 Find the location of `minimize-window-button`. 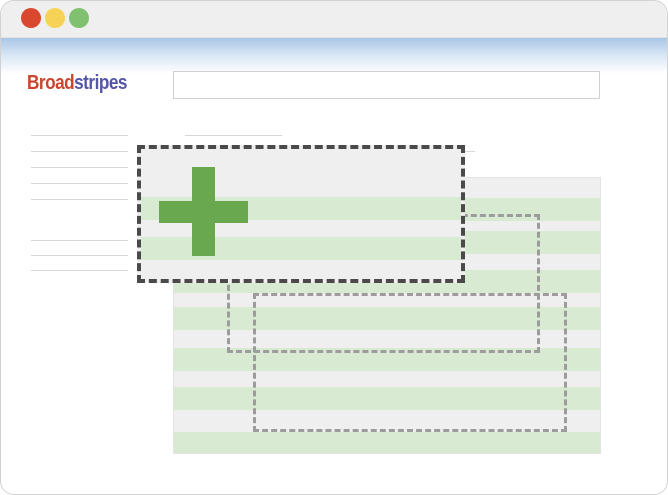

minimize-window-button is located at coordinates (55, 18).